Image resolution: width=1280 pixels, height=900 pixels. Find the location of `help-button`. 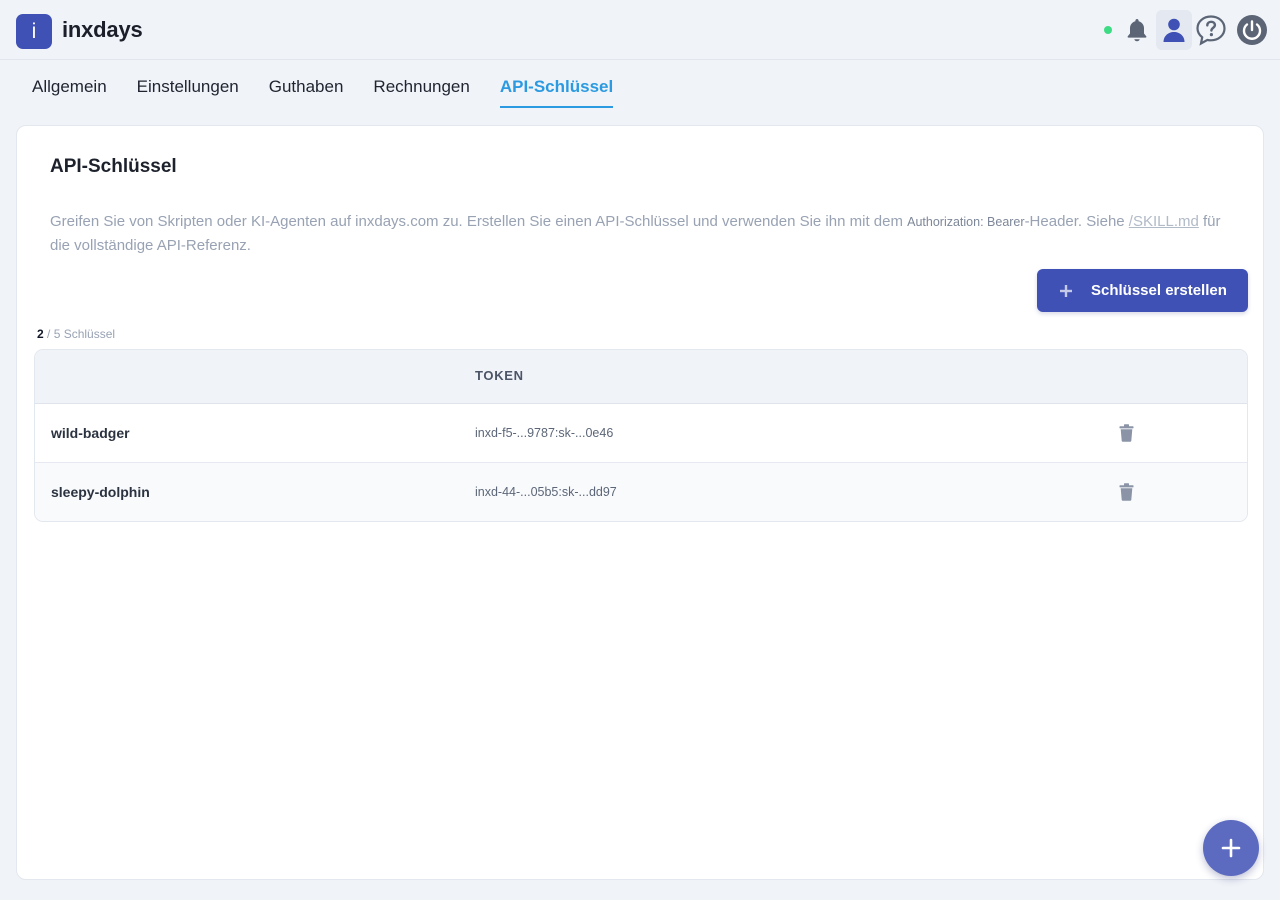

help-button is located at coordinates (1211, 30).